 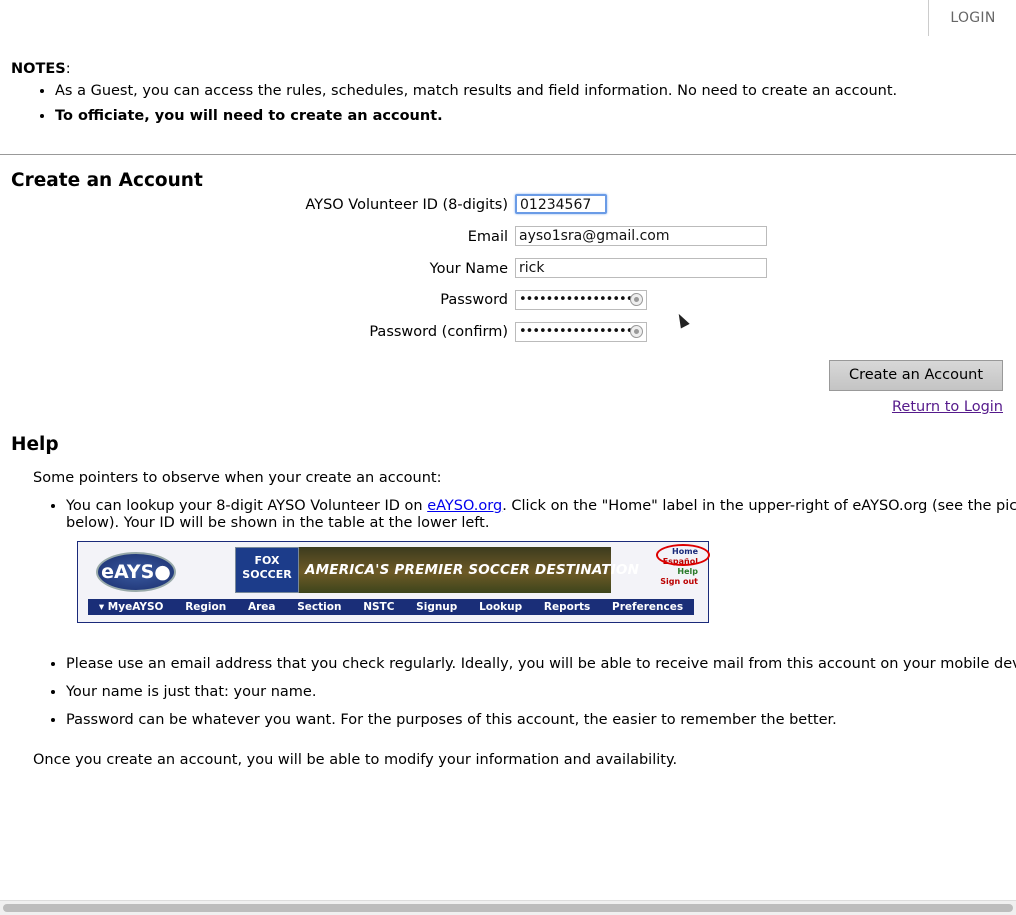 I want to click on eayso-logo: eAYS●, so click(x=136, y=572).